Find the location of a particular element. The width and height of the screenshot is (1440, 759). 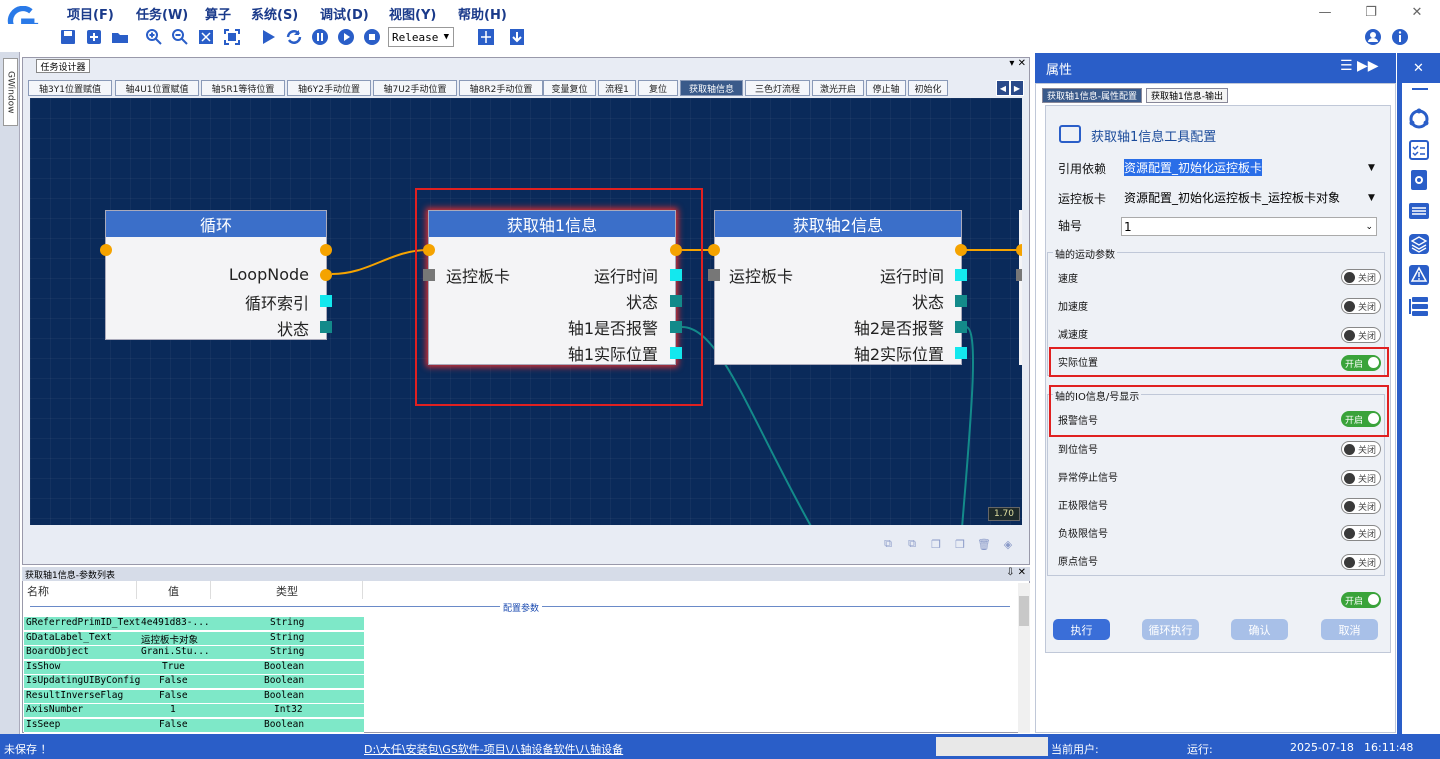

menu-system: 系统(S) is located at coordinates (274, 13).